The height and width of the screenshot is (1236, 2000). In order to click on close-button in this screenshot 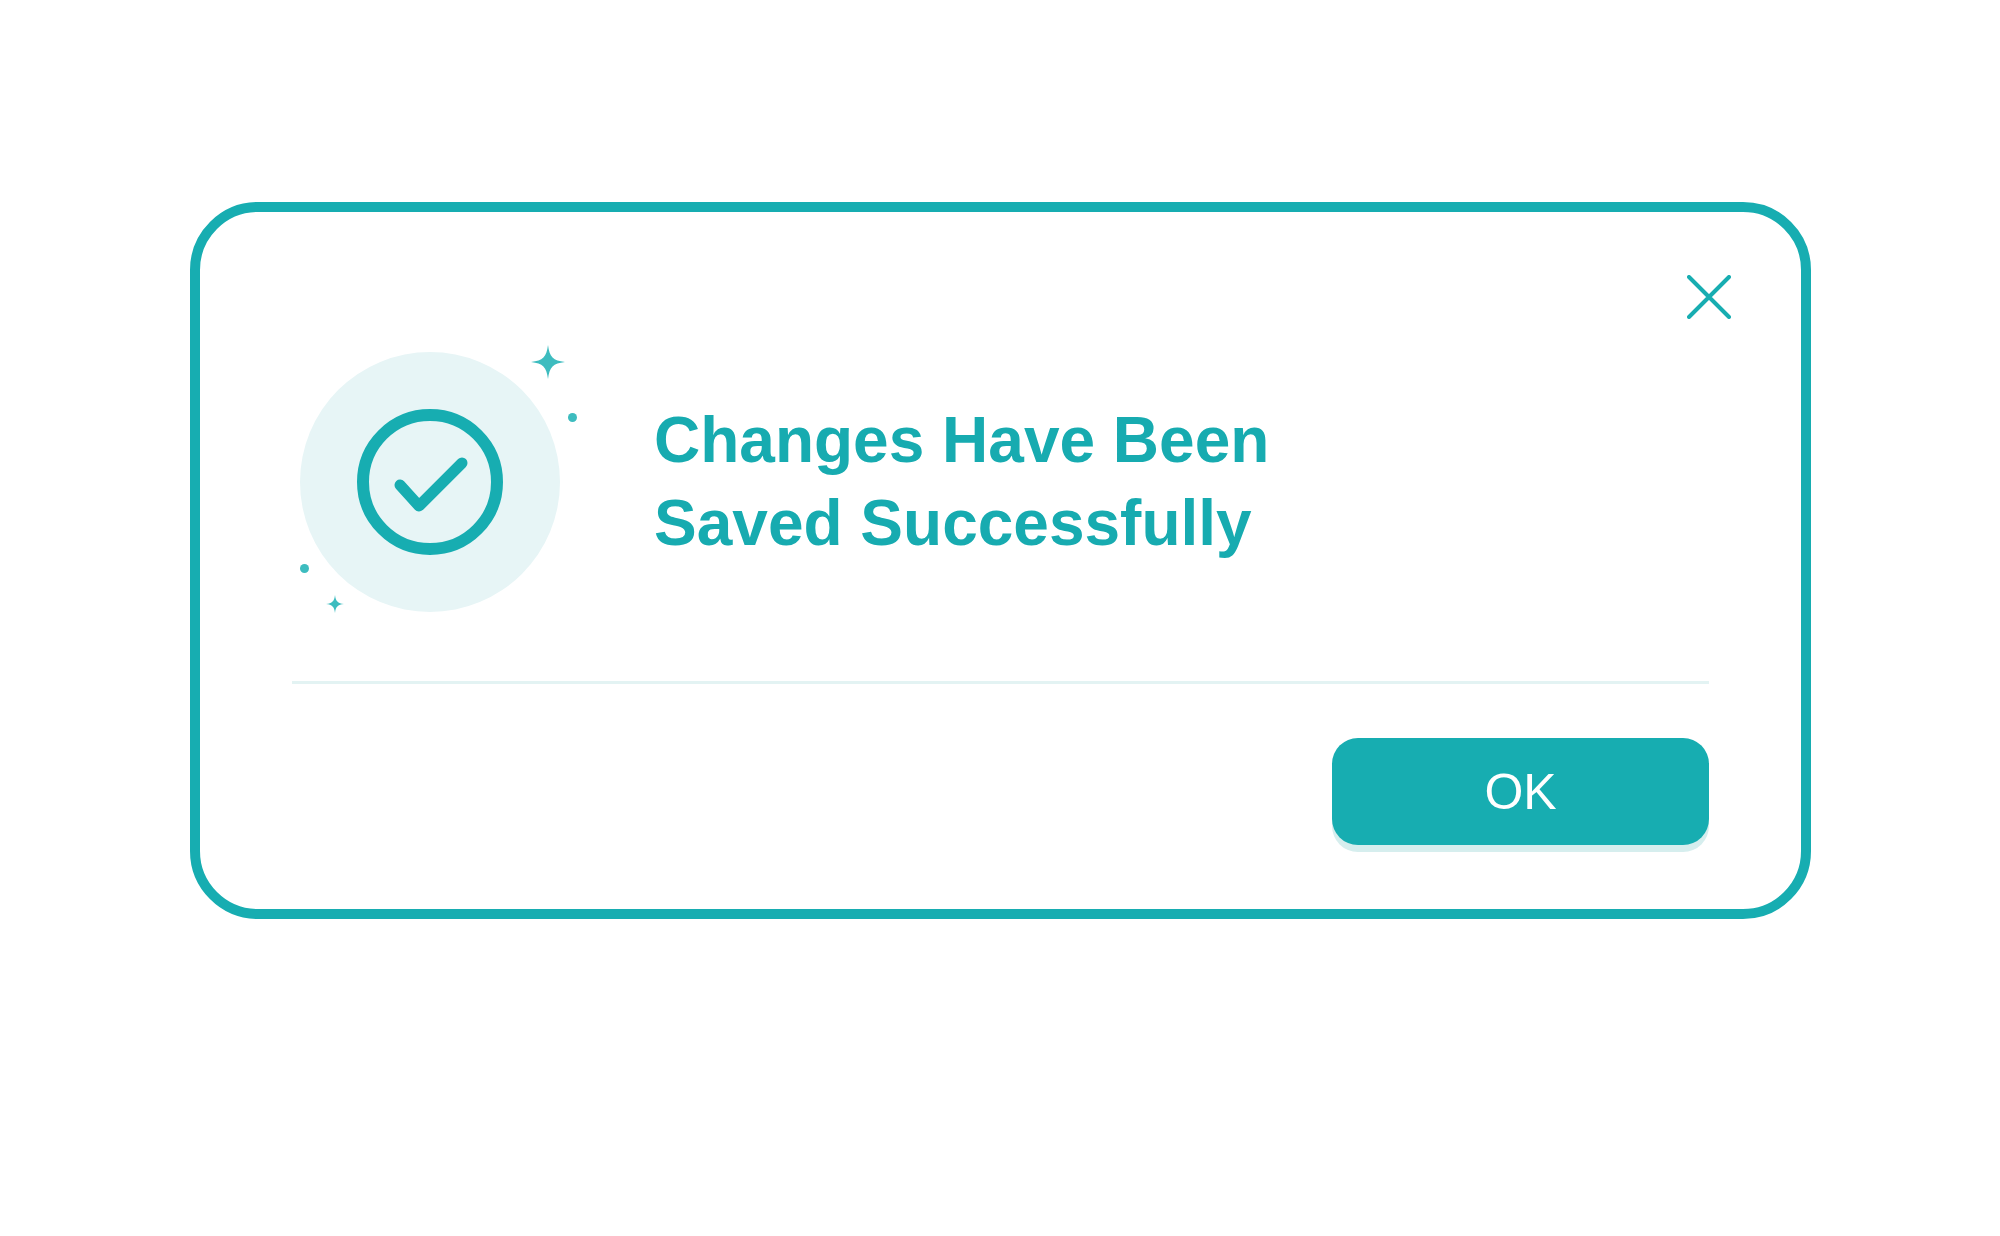, I will do `click(1709, 297)`.